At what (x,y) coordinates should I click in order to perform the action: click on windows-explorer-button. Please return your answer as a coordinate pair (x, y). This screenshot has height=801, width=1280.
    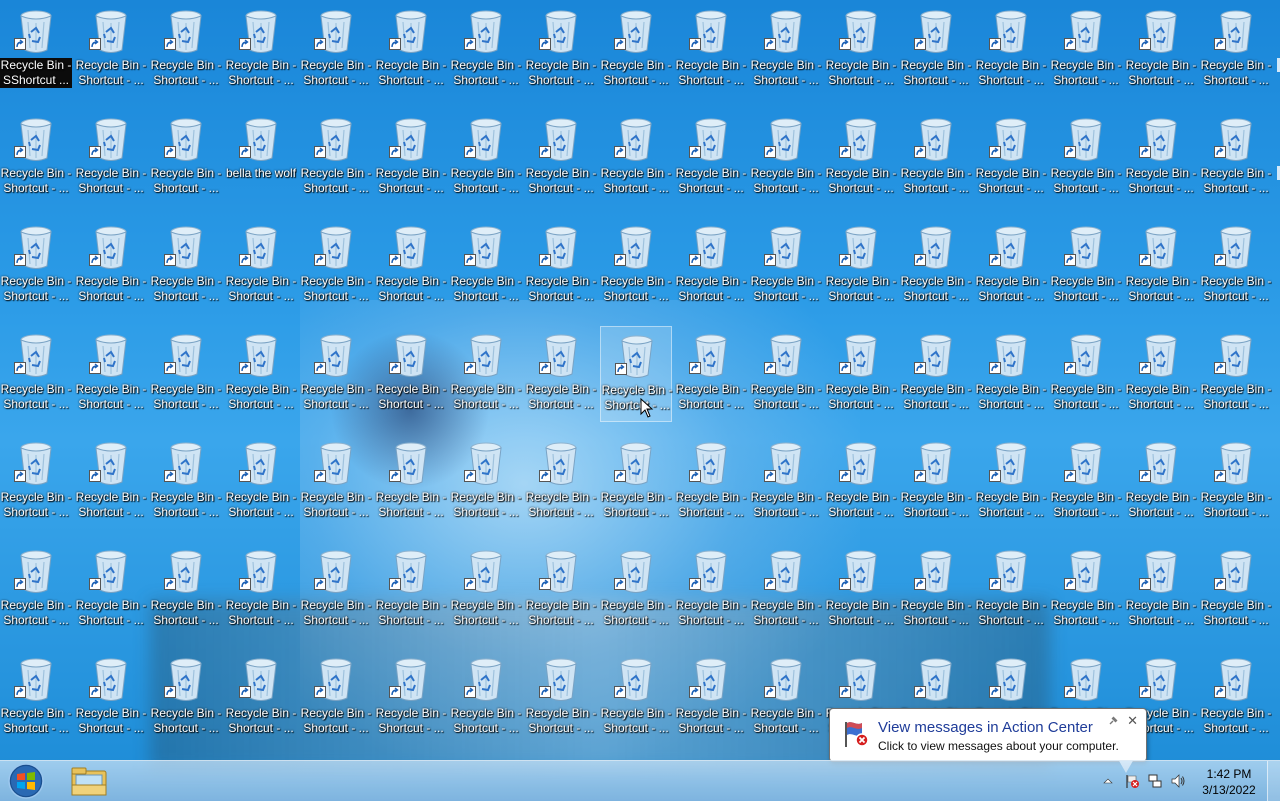
    Looking at the image, I should click on (89, 781).